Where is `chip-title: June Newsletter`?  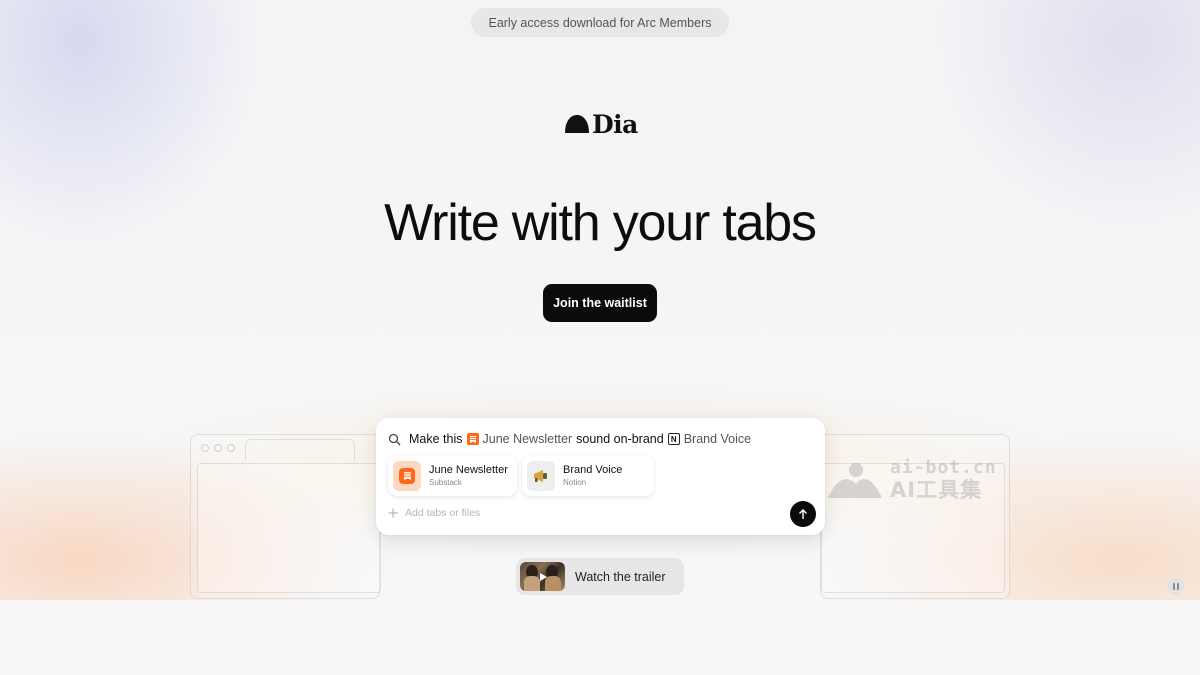
chip-title: June Newsletter is located at coordinates (468, 470).